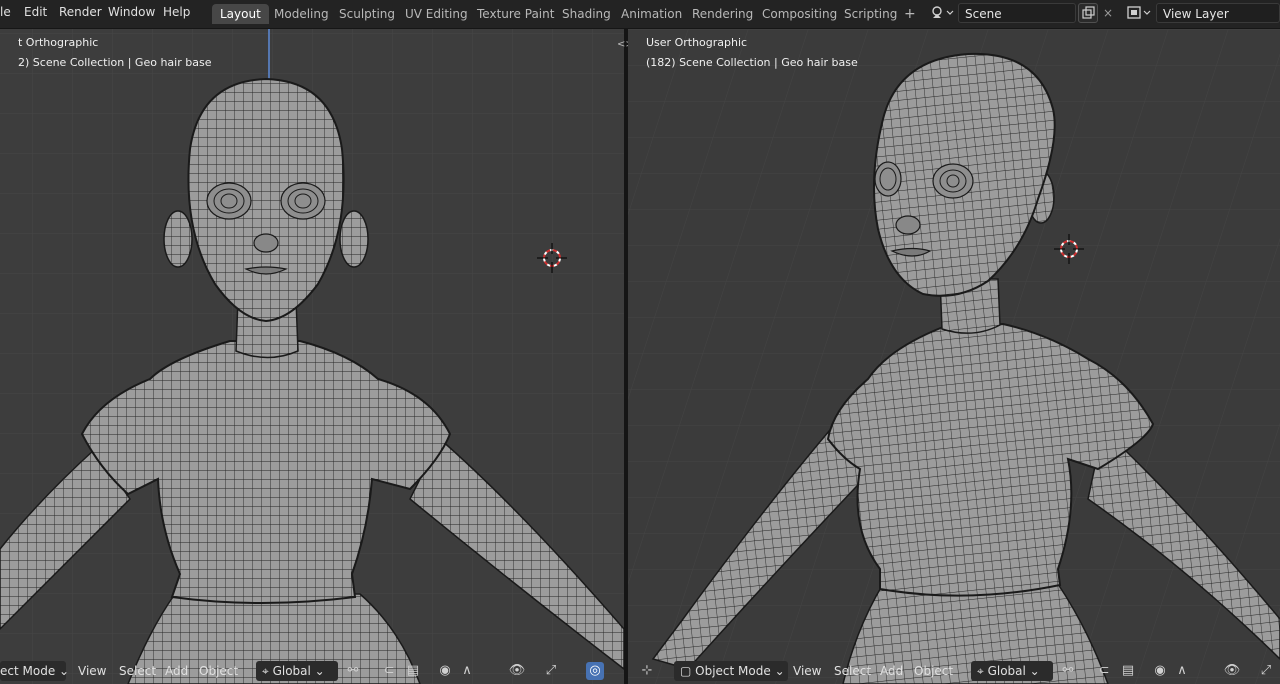  Describe the element at coordinates (647, 671) in the screenshot. I see `editor-type-icon: ⊹` at that location.